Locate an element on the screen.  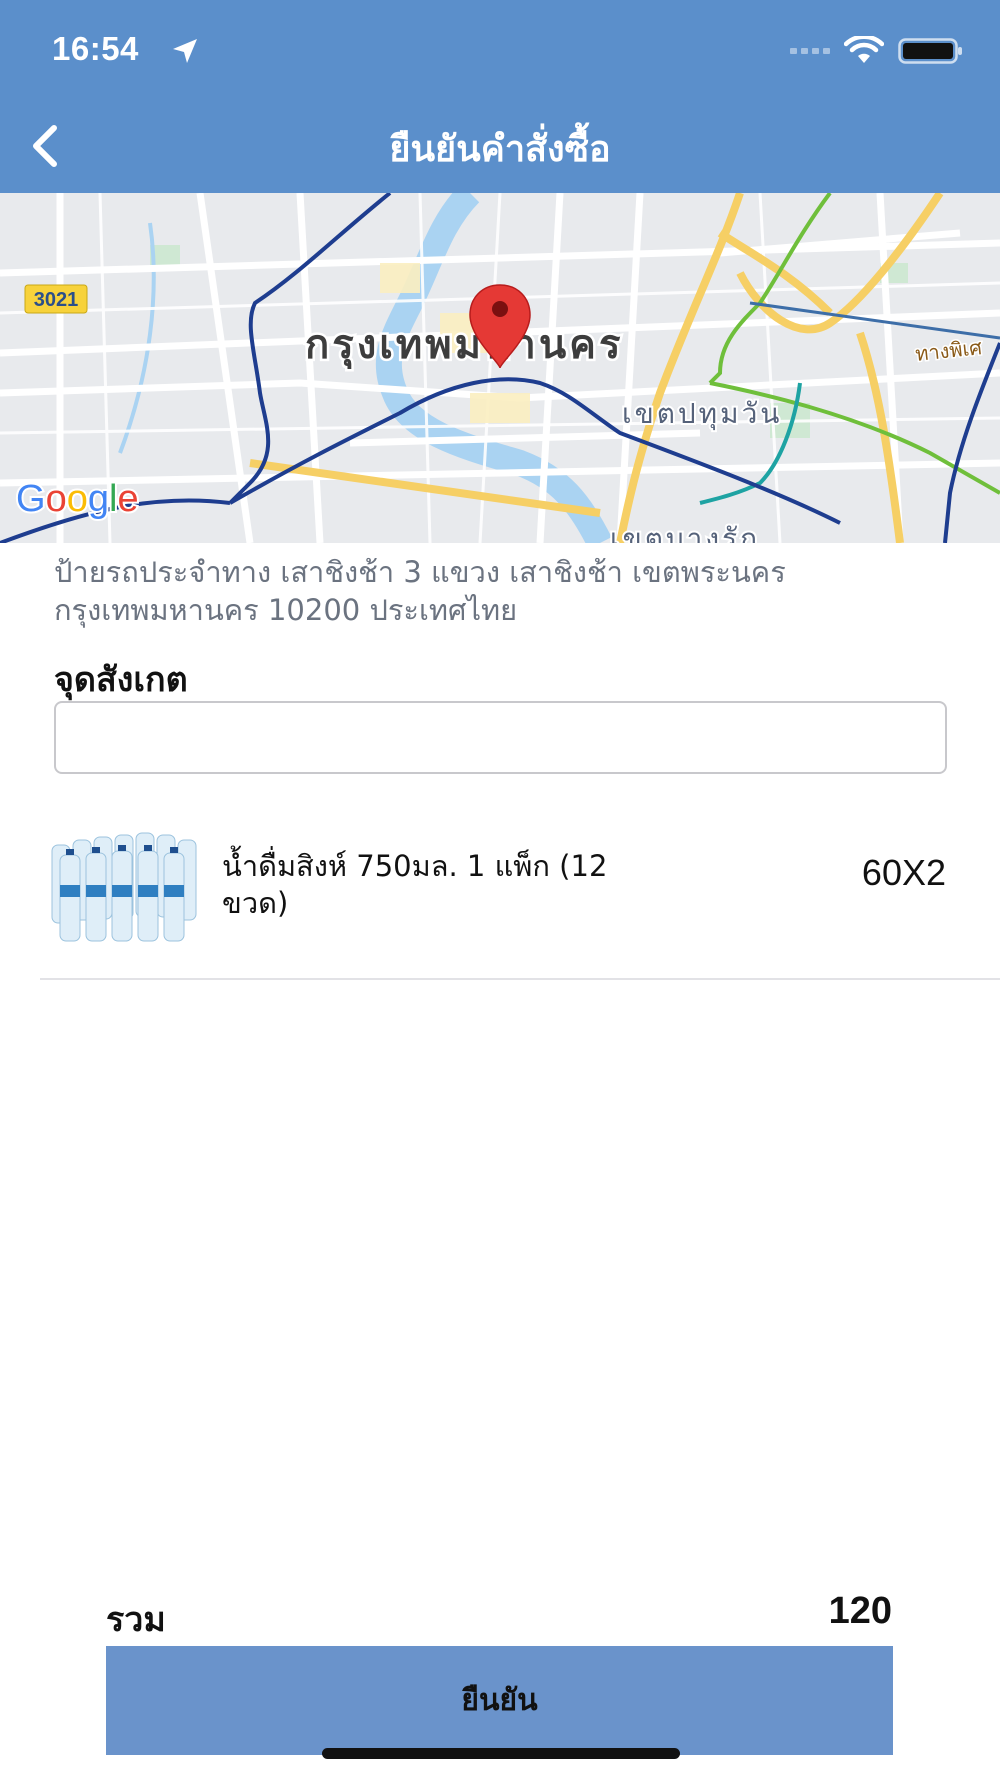
item-quantity-price: 60X2 is located at coordinates (903, 872).